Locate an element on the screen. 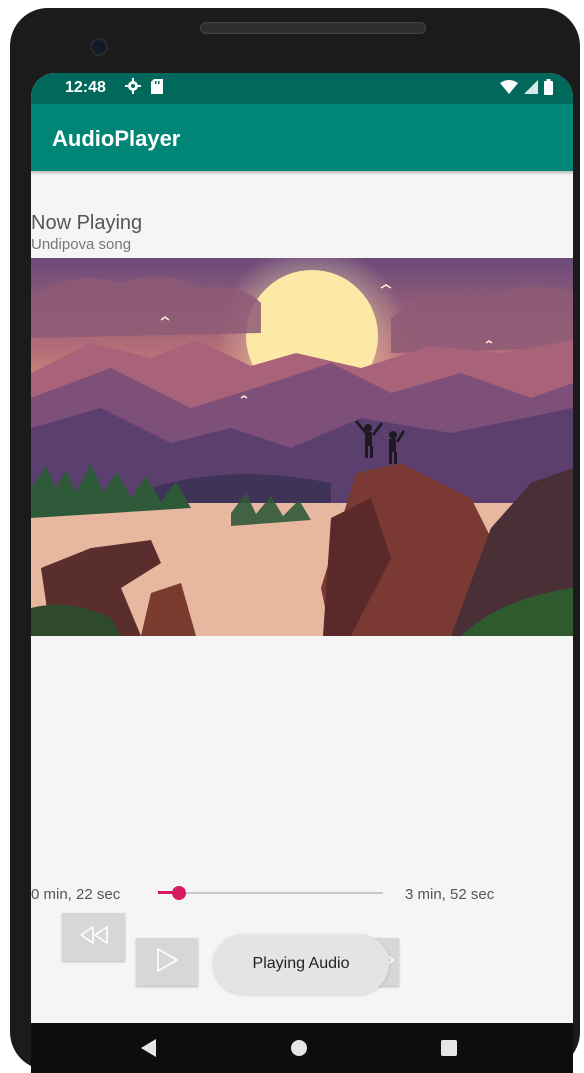 The image size is (584, 1073). front-camera is located at coordinates (99, 47).